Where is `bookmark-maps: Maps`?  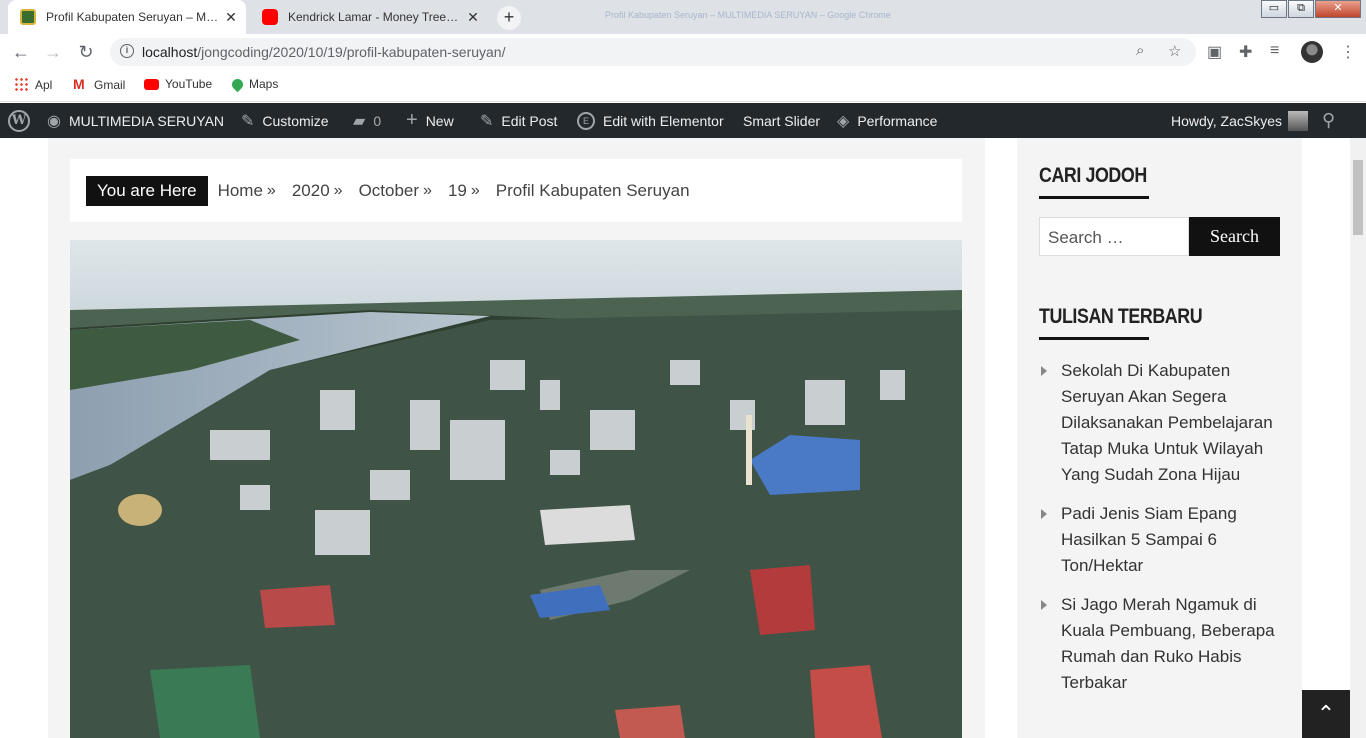
bookmark-maps: Maps is located at coordinates (253, 84).